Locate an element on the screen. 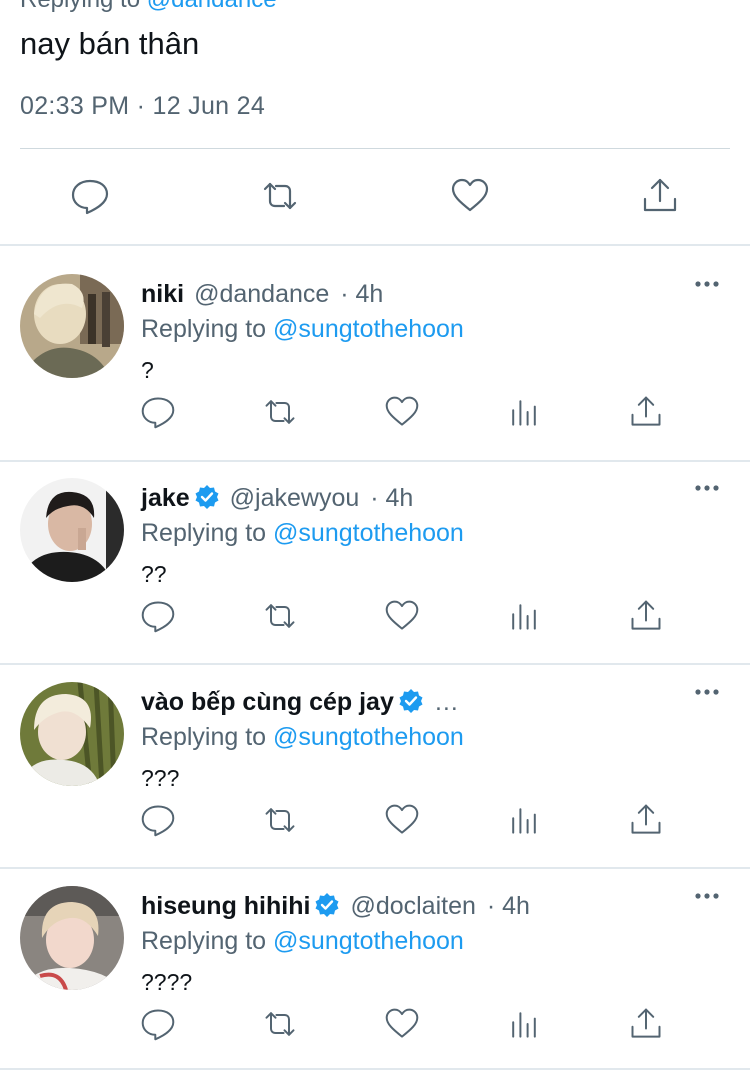 The image size is (750, 1072). reply-header: hiseung hihihi @doclaiten · 4h is located at coordinates (410, 906).